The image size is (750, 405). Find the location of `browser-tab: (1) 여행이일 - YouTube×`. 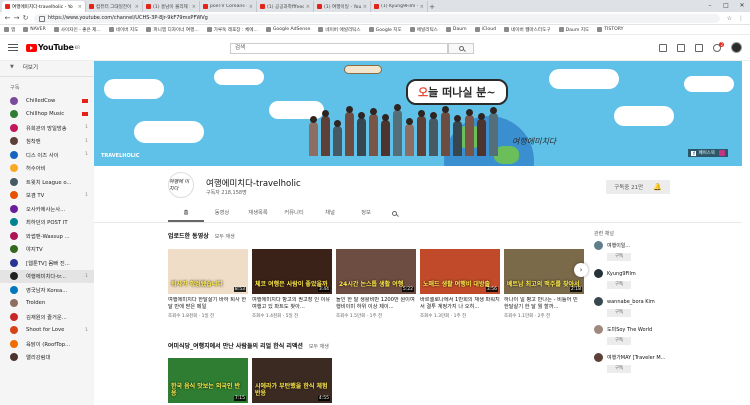

browser-tab: (1) 여행이일 - YouTube× is located at coordinates (342, 6).